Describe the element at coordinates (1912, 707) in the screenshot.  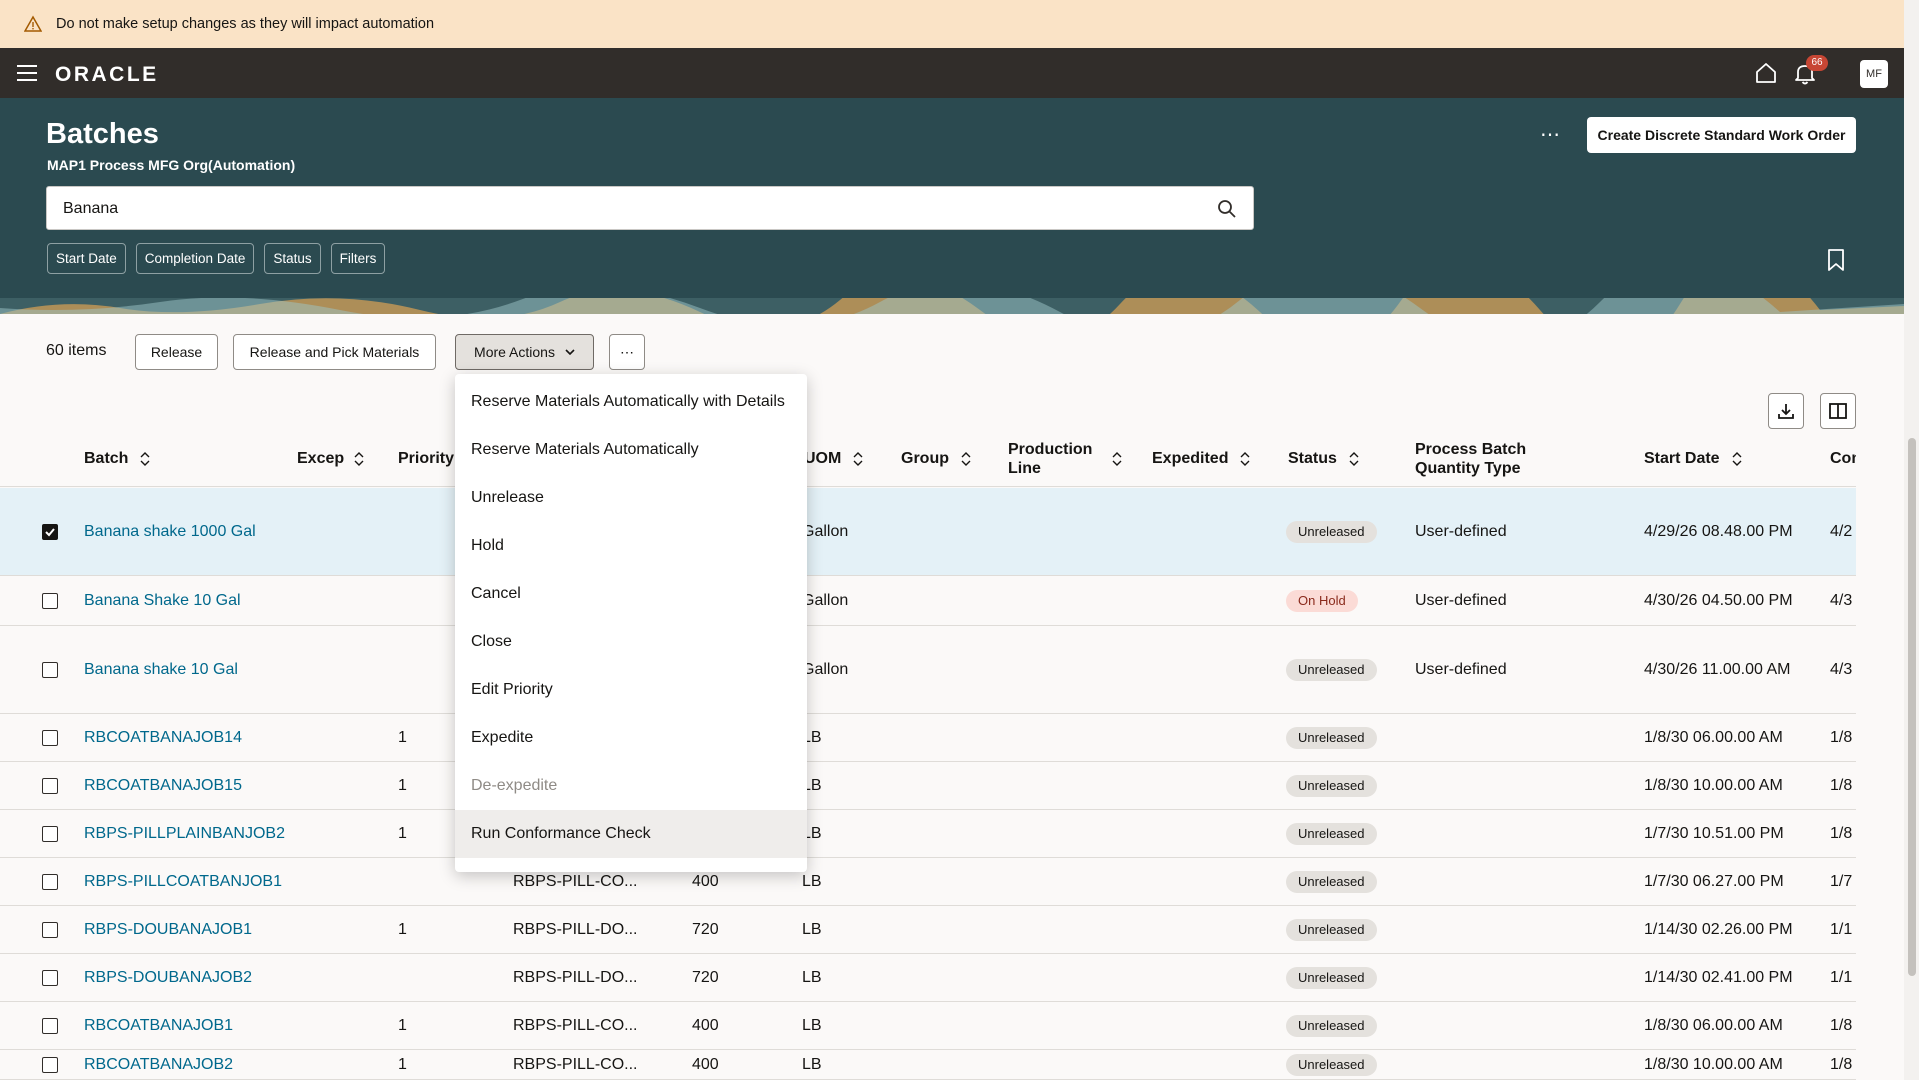
I see `vertical-scrollbar-thumb` at that location.